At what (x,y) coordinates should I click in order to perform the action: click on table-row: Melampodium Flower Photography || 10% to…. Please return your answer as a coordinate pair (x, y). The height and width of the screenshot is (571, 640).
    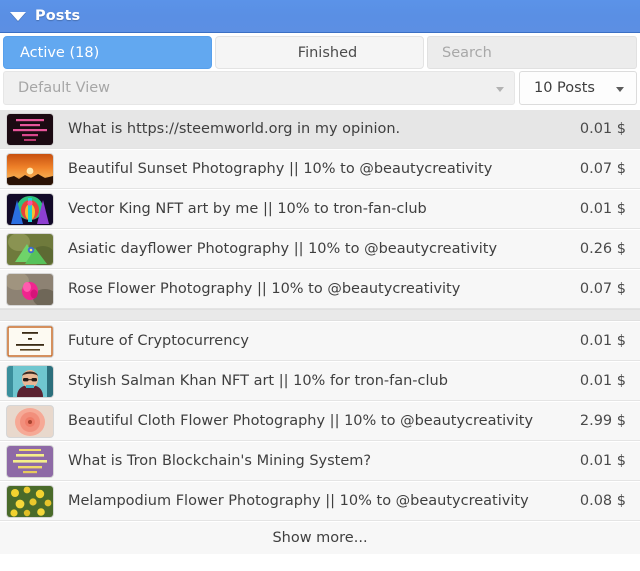
    Looking at the image, I should click on (320, 501).